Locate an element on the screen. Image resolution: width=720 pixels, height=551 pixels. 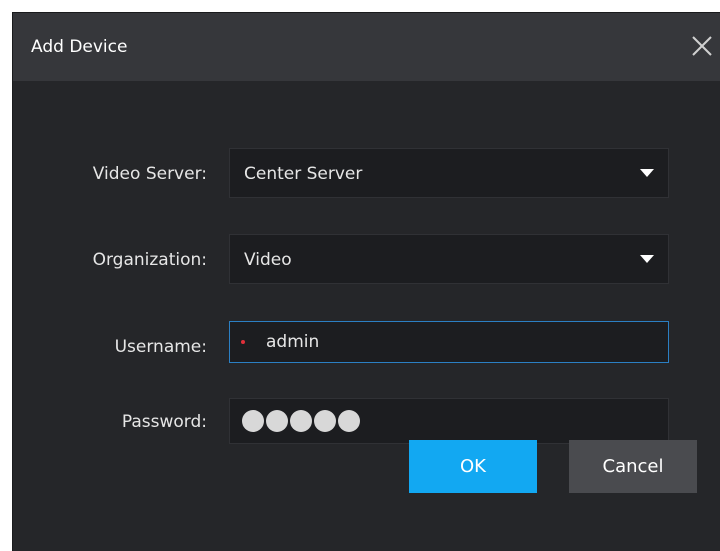
video-server-select: Center Server is located at coordinates (449, 173).